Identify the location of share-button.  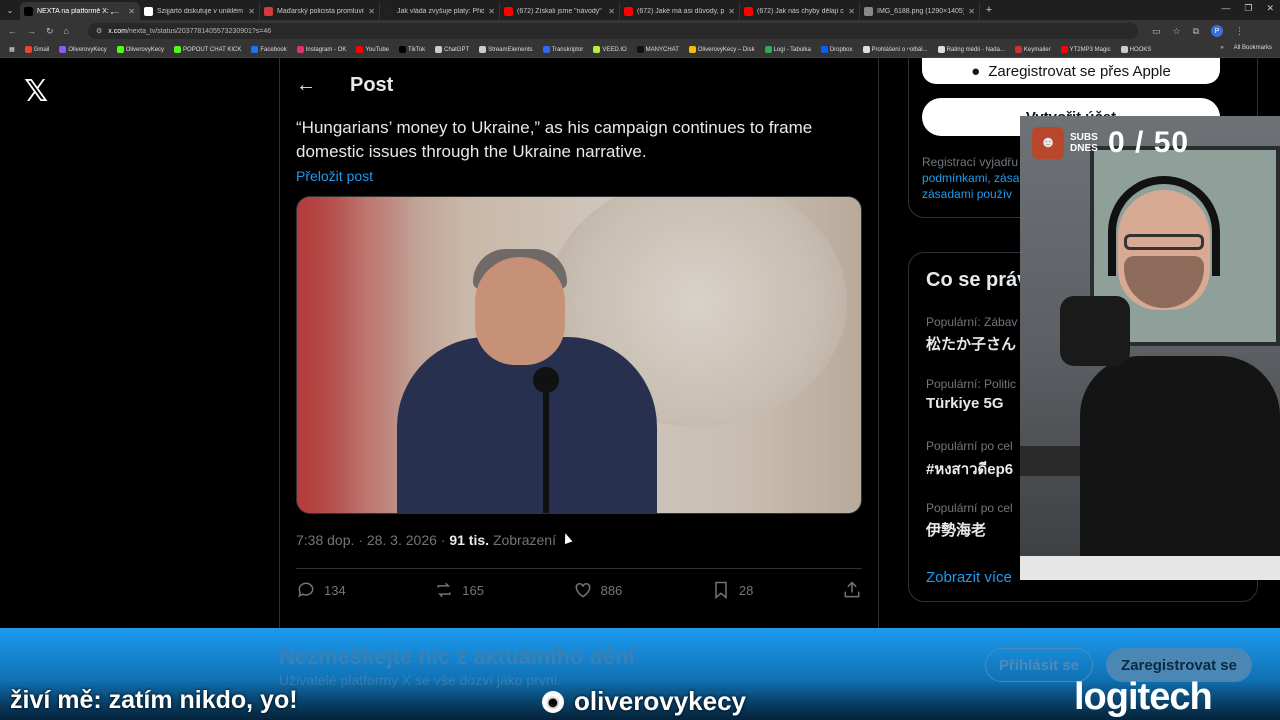
(852, 590).